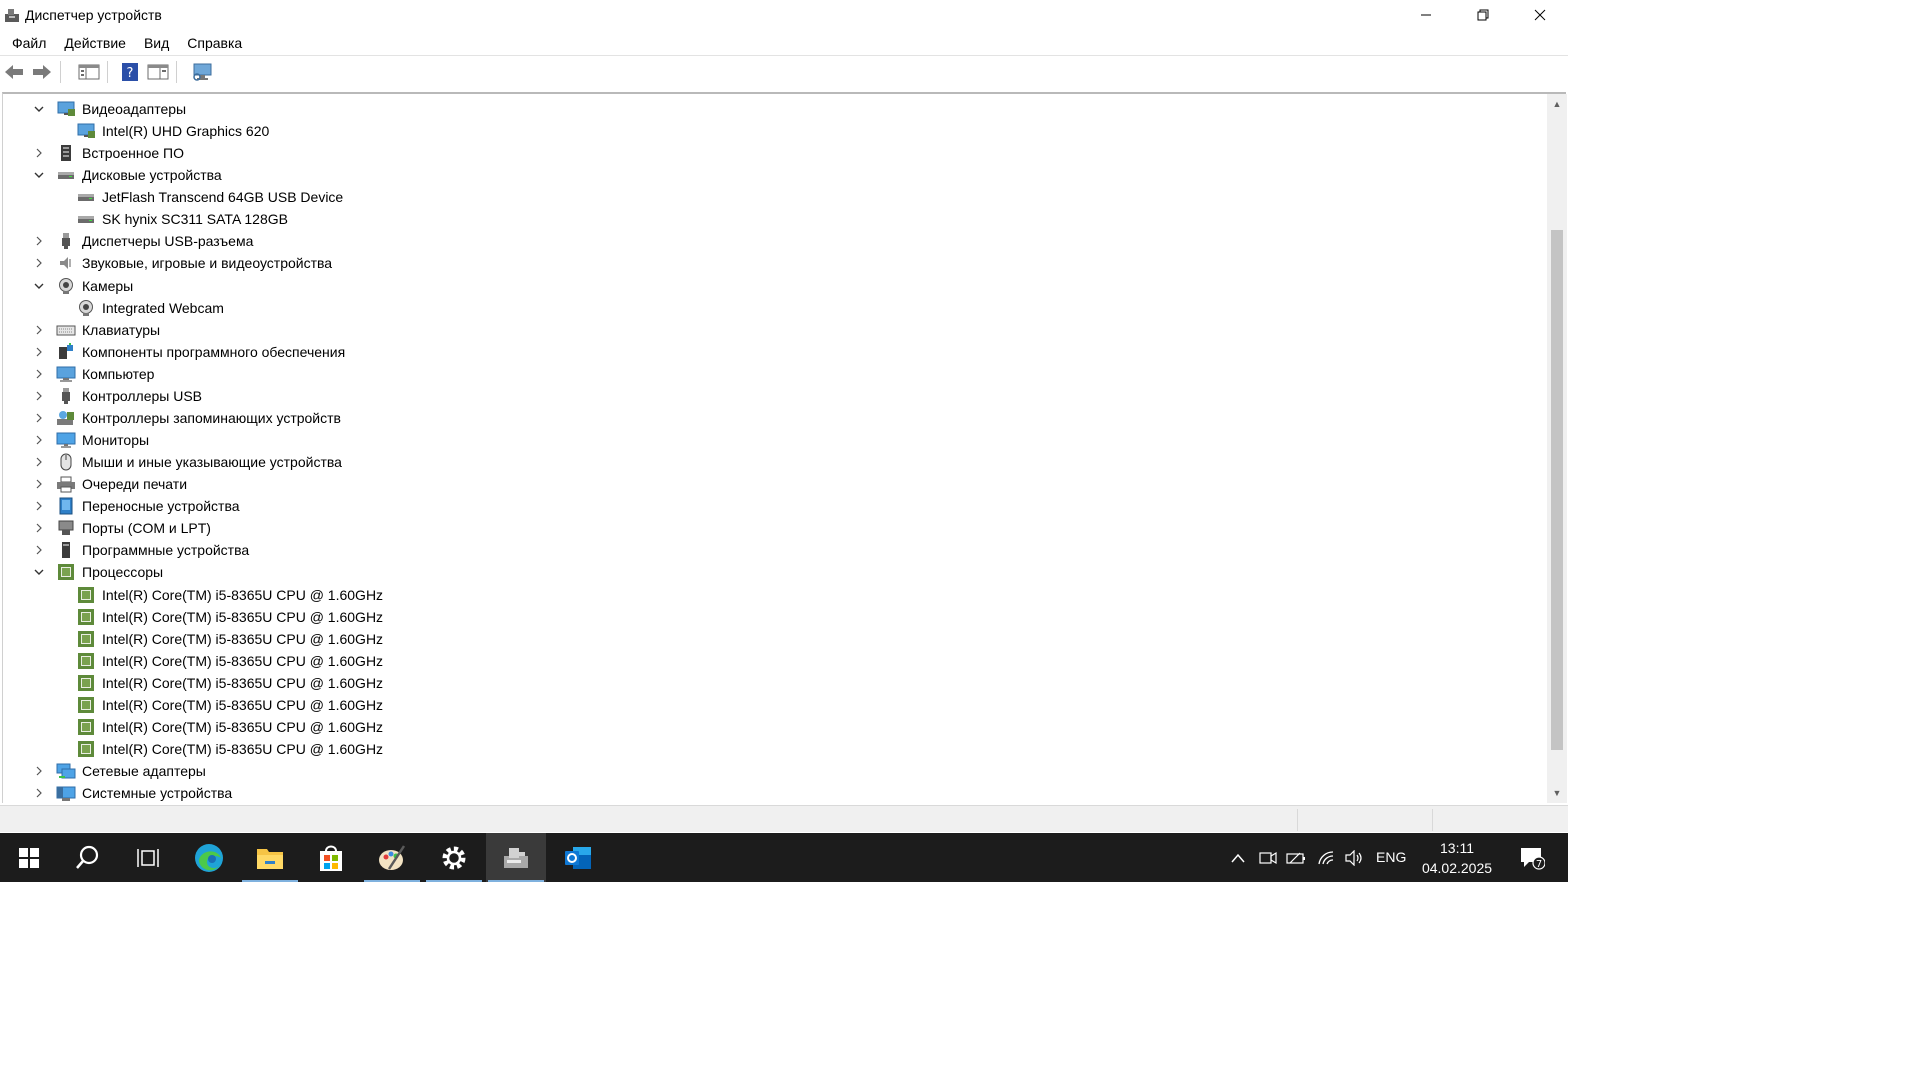  I want to click on tree-category: Процессоры, so click(97, 572).